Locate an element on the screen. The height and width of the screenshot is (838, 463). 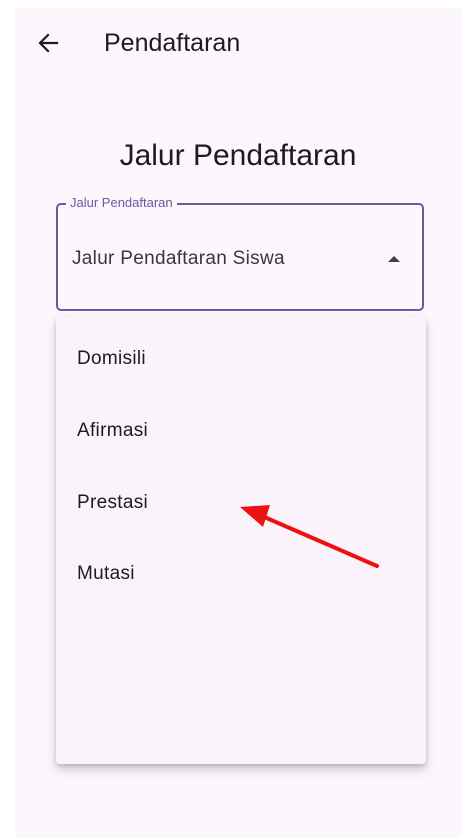
menu-item-mutasi: Mutasi is located at coordinates (241, 574).